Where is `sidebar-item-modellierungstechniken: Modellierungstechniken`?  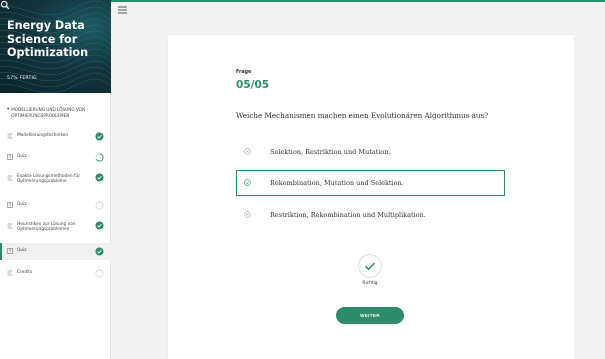 sidebar-item-modellierungstechniken: Modellierungstechniken is located at coordinates (55, 136).